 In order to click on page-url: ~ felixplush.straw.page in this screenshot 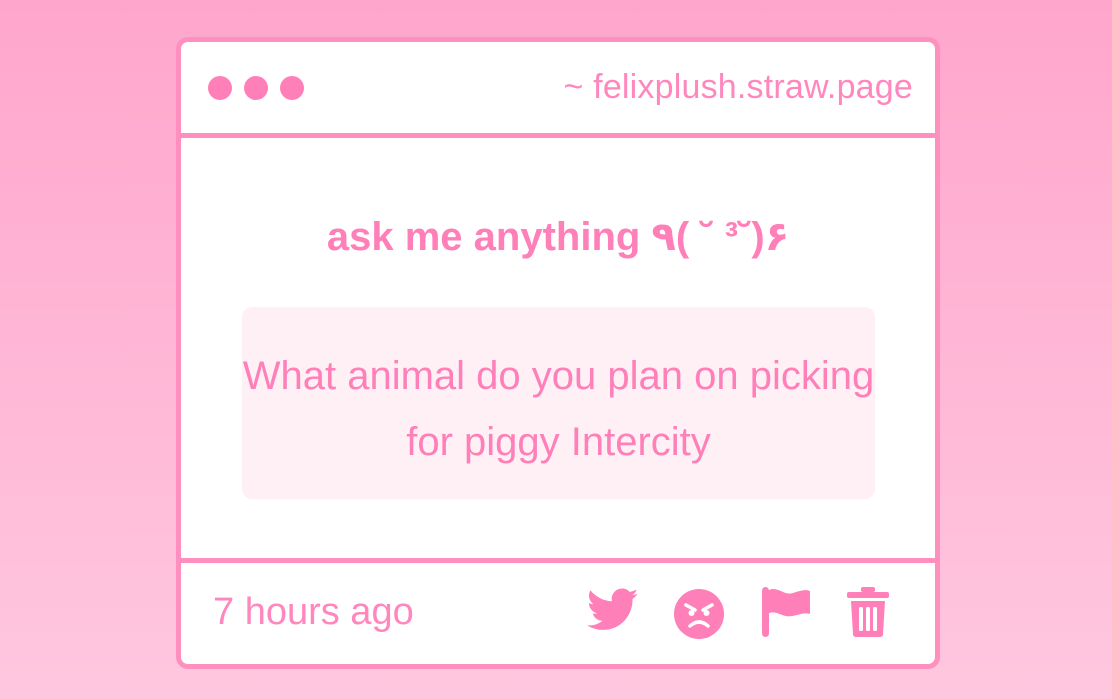, I will do `click(738, 87)`.